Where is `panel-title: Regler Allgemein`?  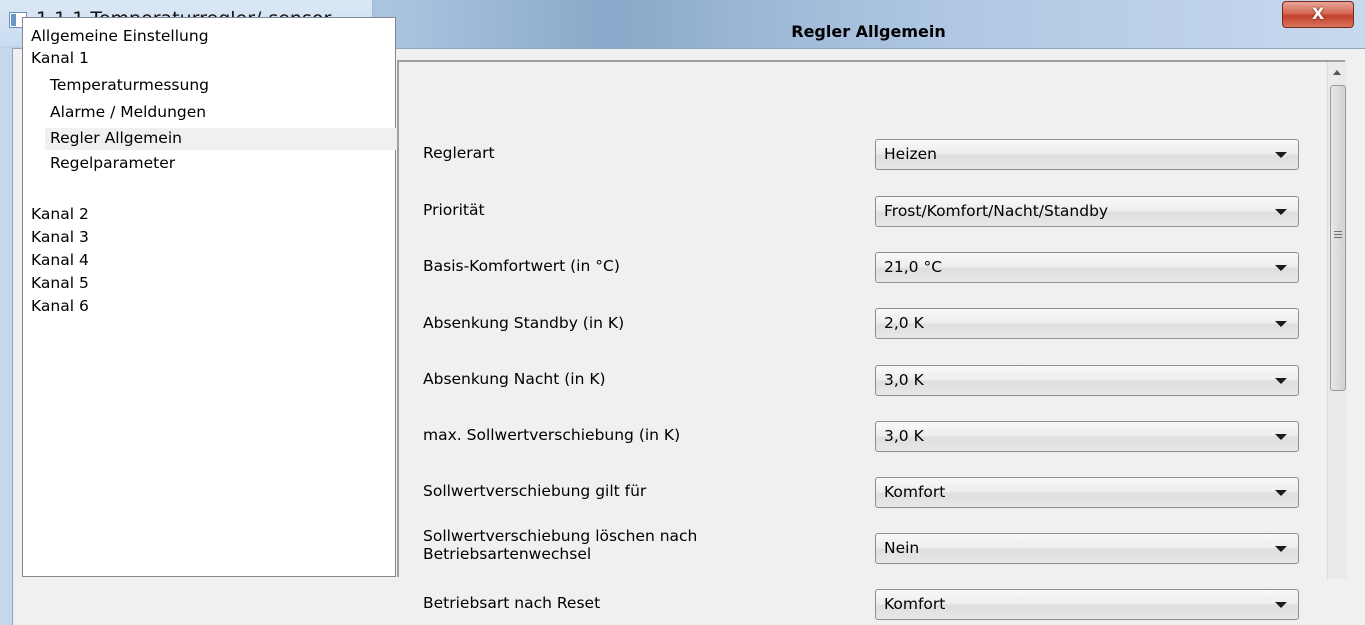
panel-title: Regler Allgemein is located at coordinates (868, 31).